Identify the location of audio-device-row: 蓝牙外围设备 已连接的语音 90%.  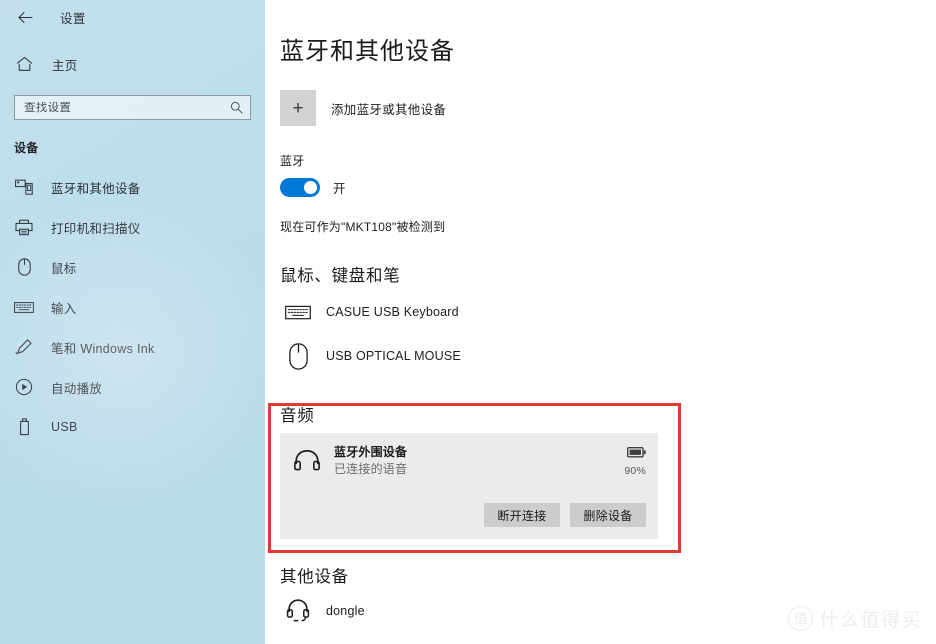
(469, 460).